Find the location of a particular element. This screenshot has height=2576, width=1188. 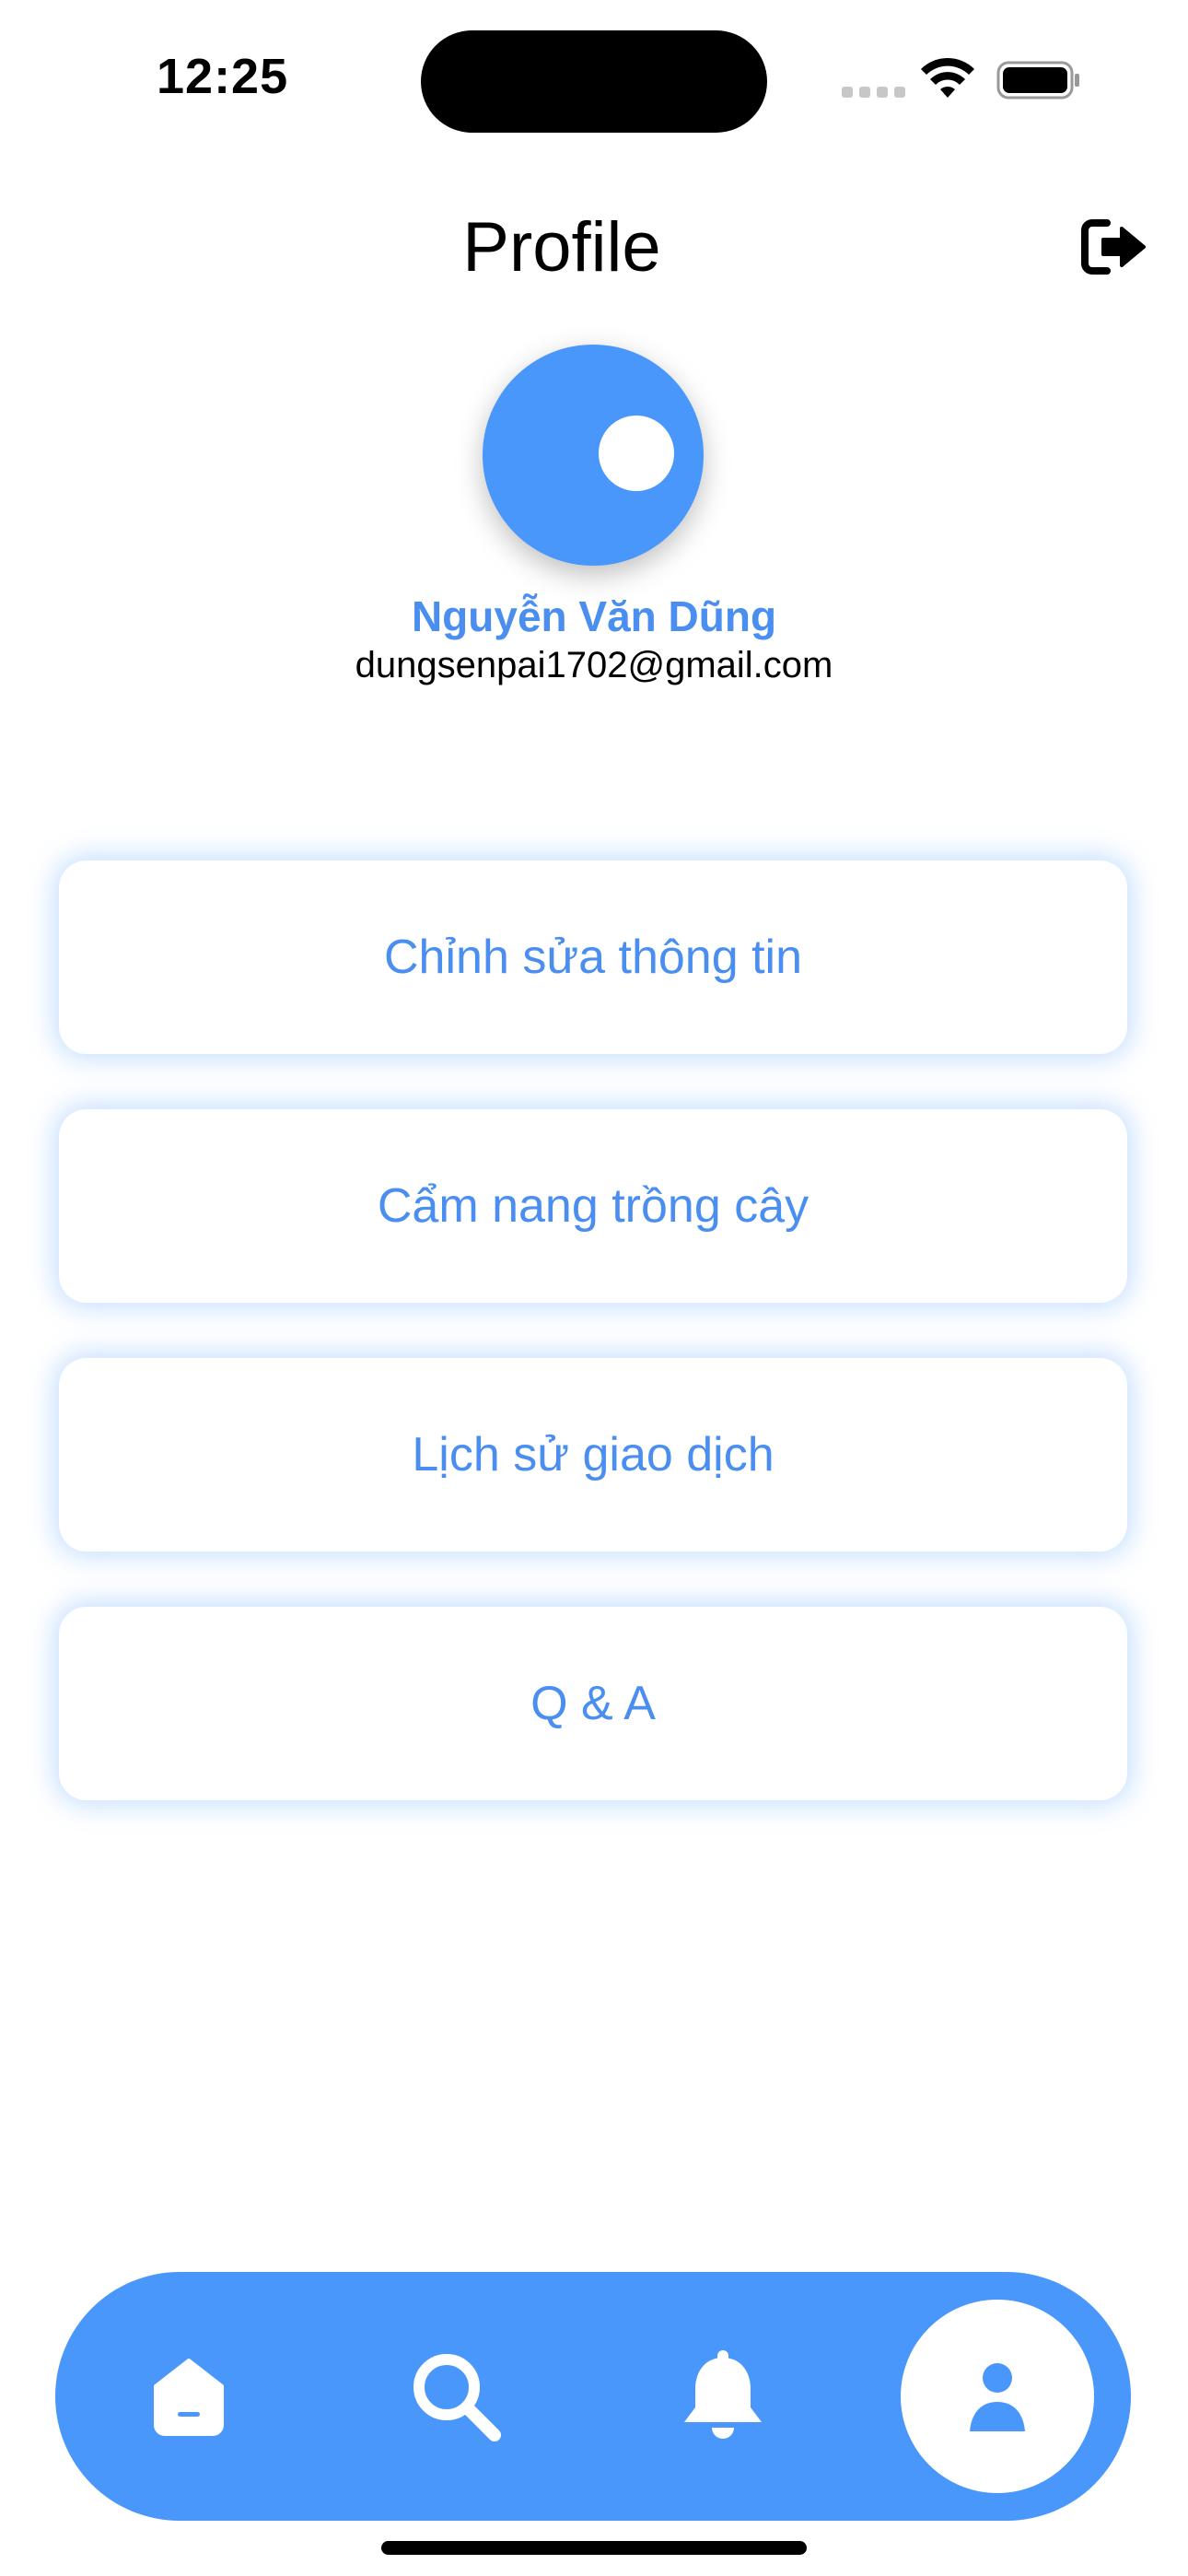

nav-home is located at coordinates (189, 2396).